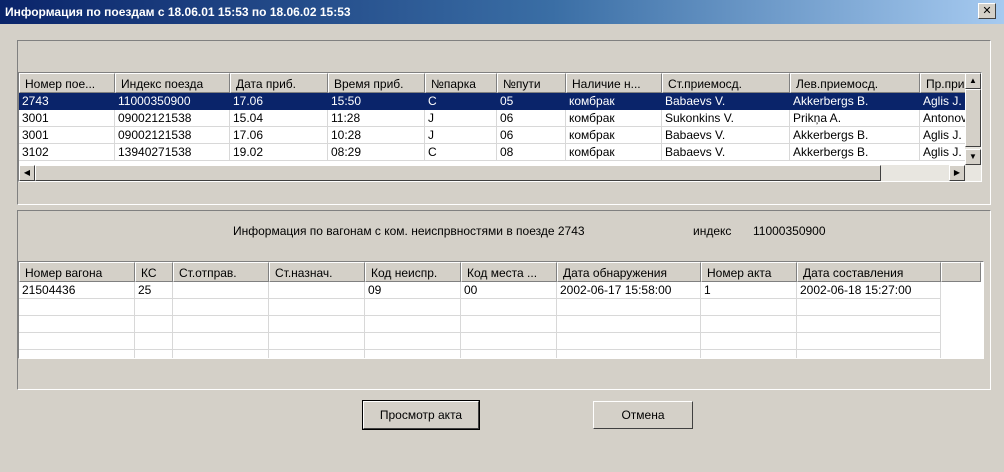  I want to click on arrow-down-icon: ▼, so click(973, 156).